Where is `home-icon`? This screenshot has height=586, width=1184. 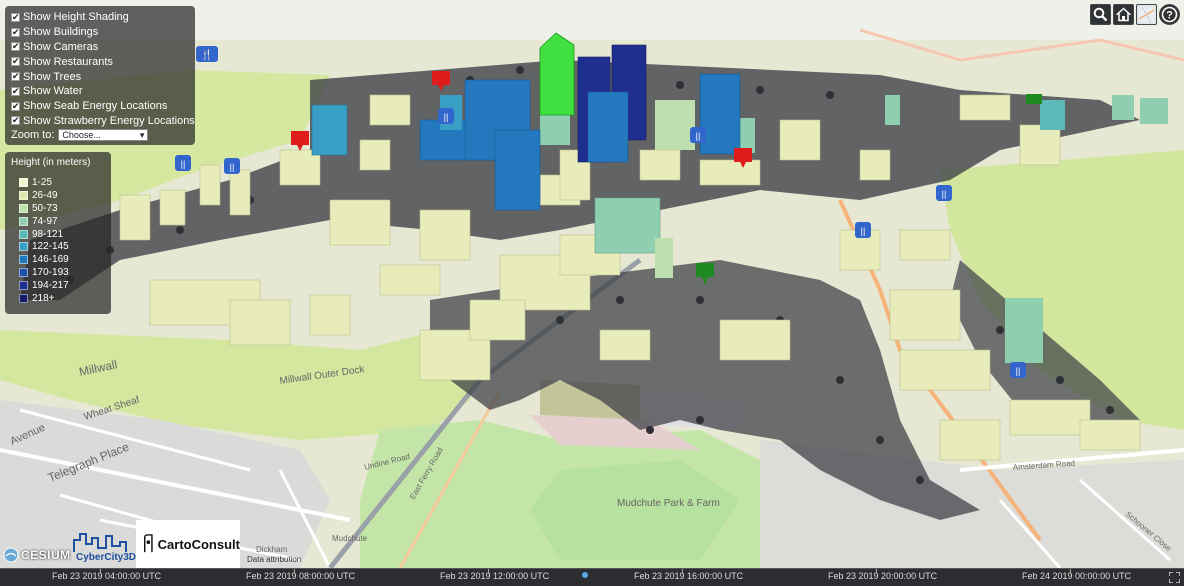
home-icon is located at coordinates (1123, 14).